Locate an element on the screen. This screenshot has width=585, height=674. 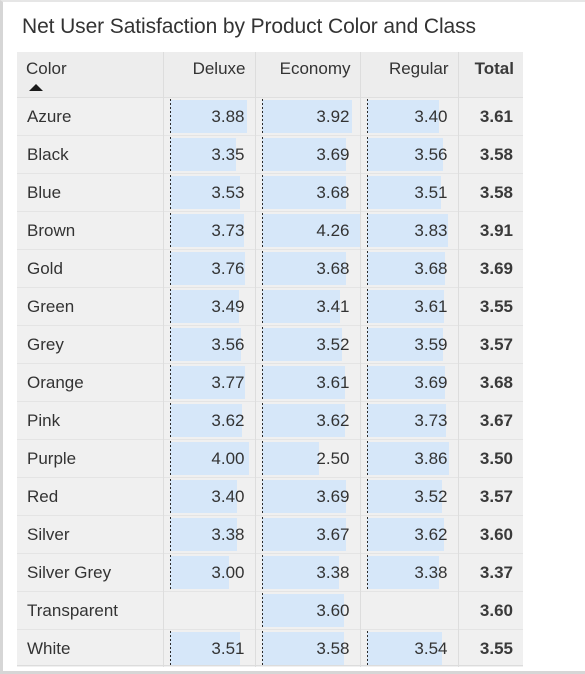
column-header-deluxe: Deluxe is located at coordinates (209, 75).